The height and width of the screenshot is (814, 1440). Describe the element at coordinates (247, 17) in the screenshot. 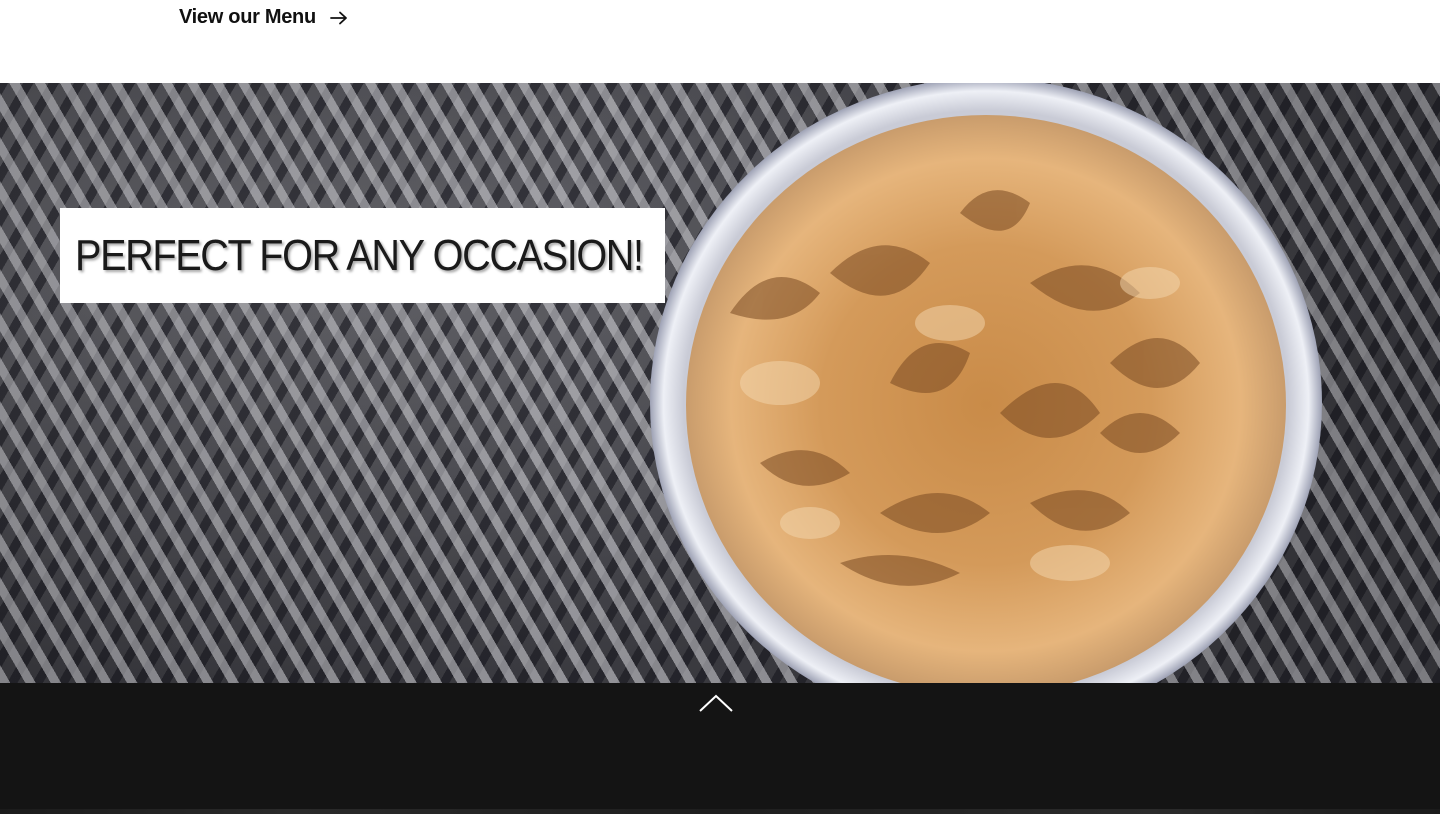

I see `view-menu-label: View our Menu` at that location.